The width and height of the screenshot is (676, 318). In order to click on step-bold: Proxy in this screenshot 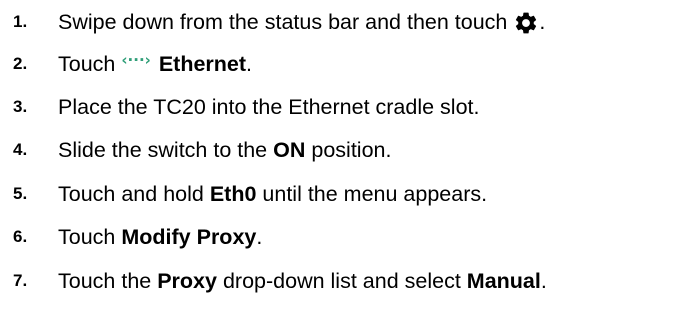, I will do `click(187, 281)`.